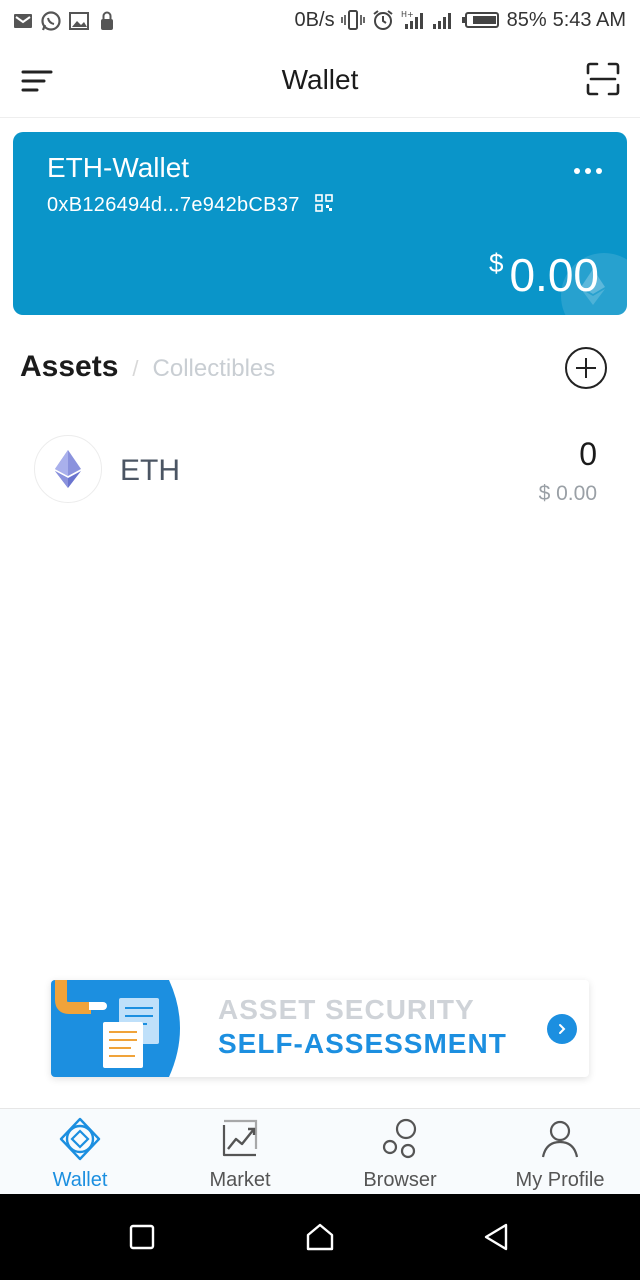 The width and height of the screenshot is (640, 1280). What do you see at coordinates (119, 1028) in the screenshot?
I see `security-illustration-icon` at bounding box center [119, 1028].